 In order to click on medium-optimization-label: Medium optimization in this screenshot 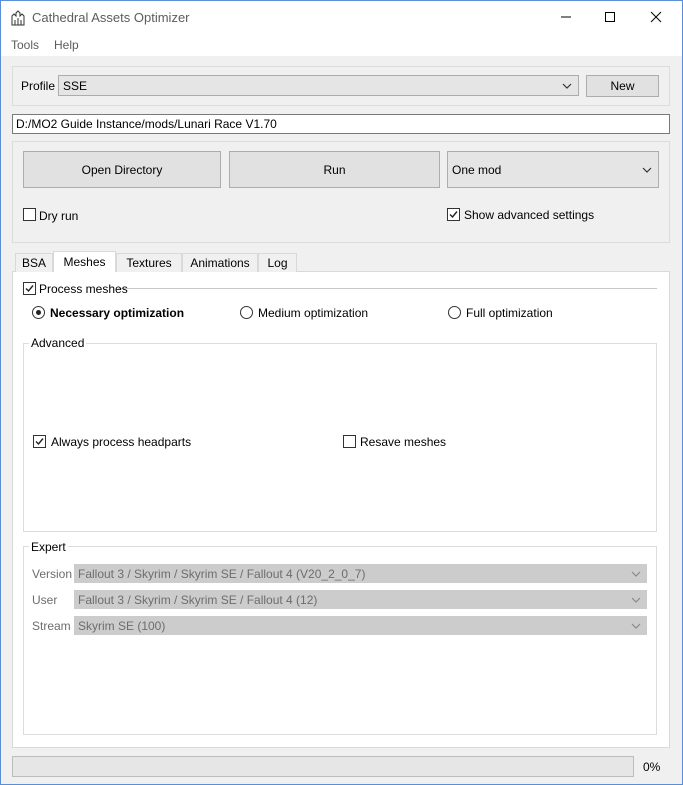, I will do `click(313, 313)`.